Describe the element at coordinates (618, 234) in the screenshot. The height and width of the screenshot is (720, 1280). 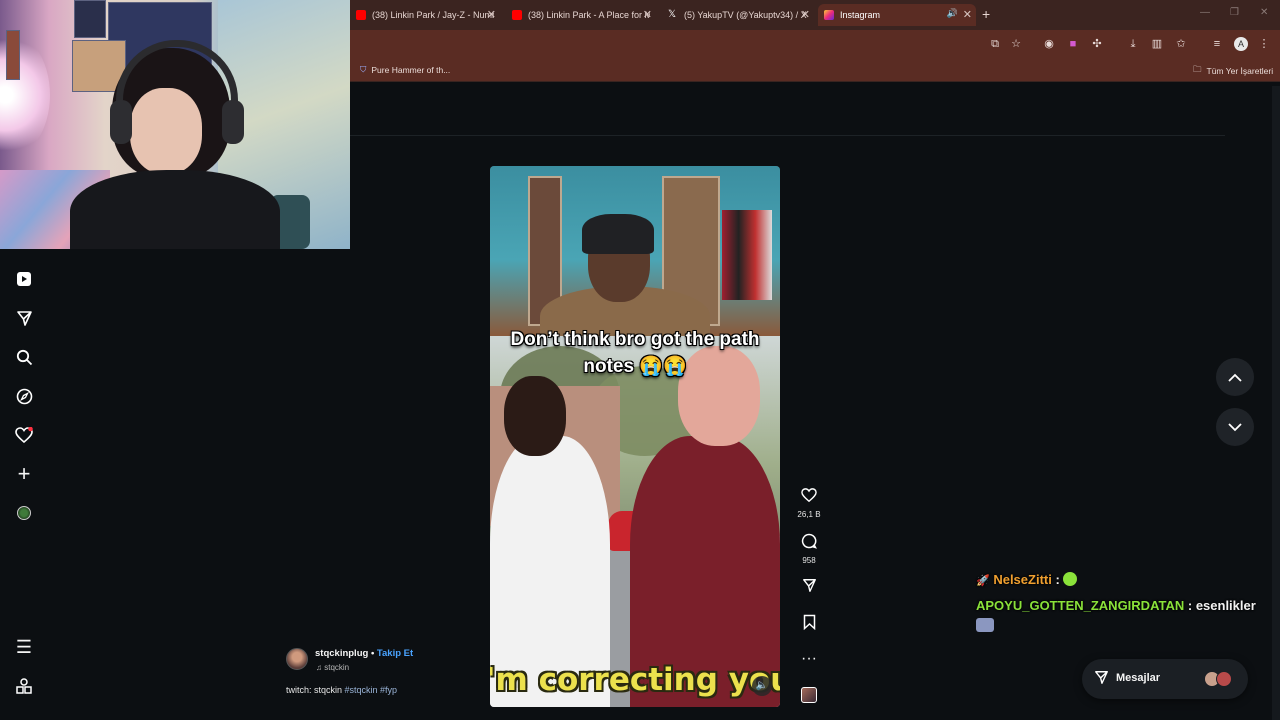
I see `durag` at that location.